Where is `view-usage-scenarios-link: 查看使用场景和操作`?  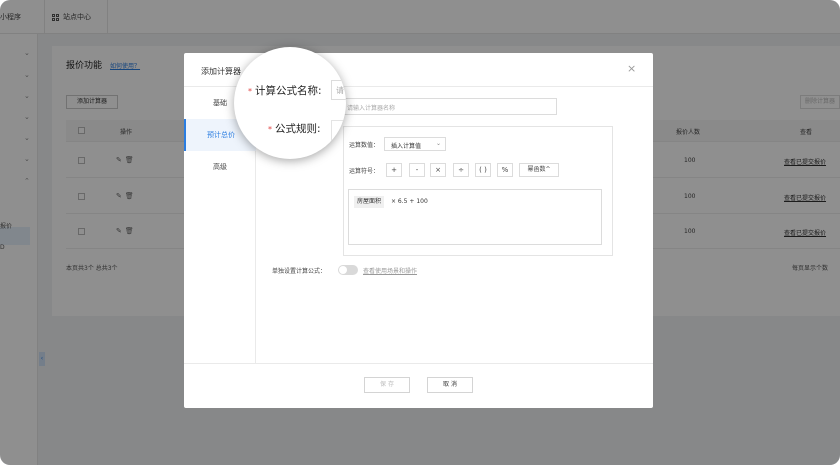 view-usage-scenarios-link: 查看使用场景和操作 is located at coordinates (390, 270).